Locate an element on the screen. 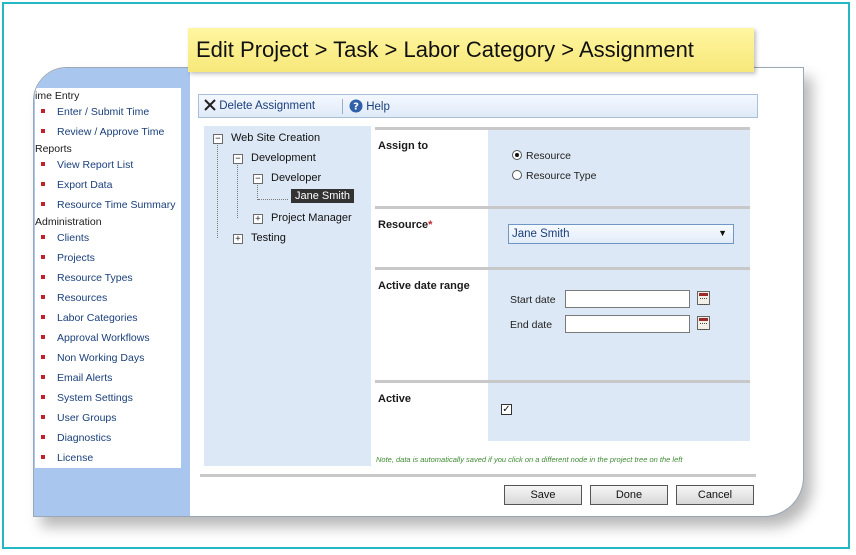  resource-row: Resource* Jane Smith ▼ is located at coordinates (562, 238).